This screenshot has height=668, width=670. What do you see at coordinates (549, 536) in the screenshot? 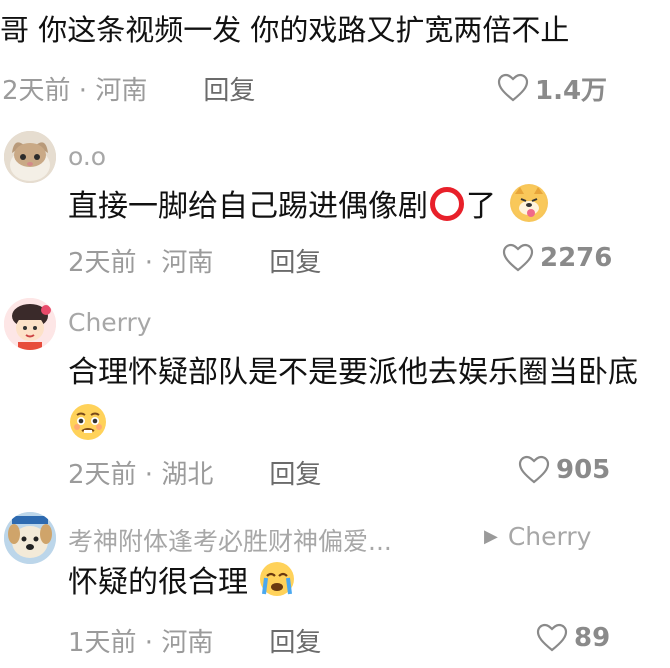
I see `reply-to-username: Cherry` at bounding box center [549, 536].